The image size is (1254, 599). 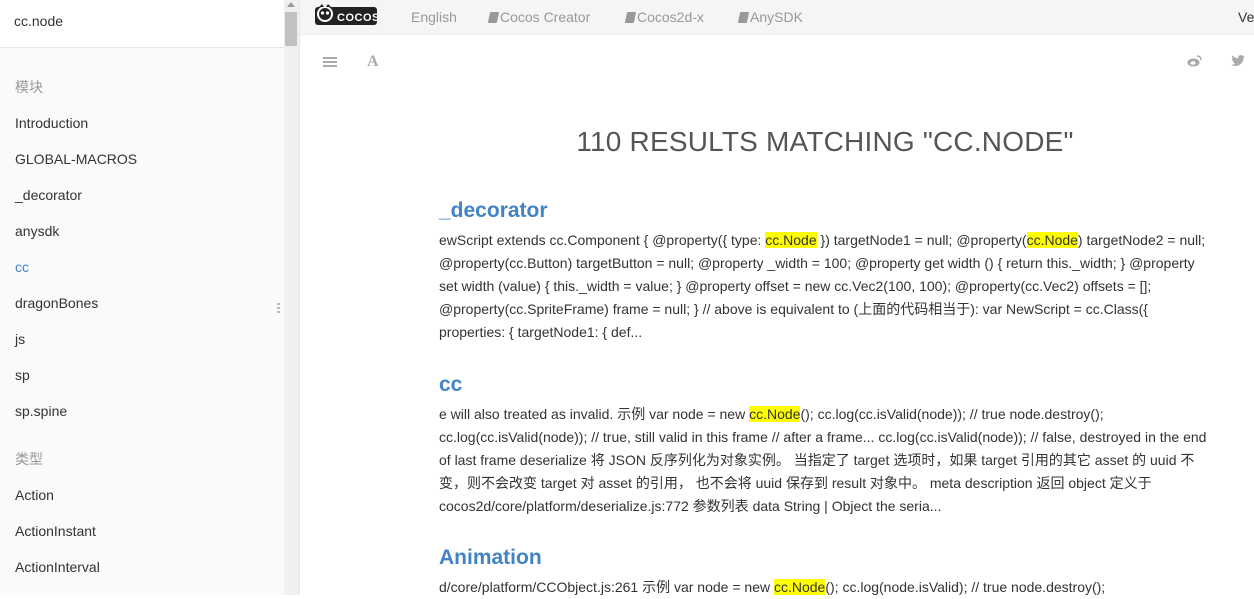 I want to click on sidebar-item-sp: sp, so click(x=142, y=375).